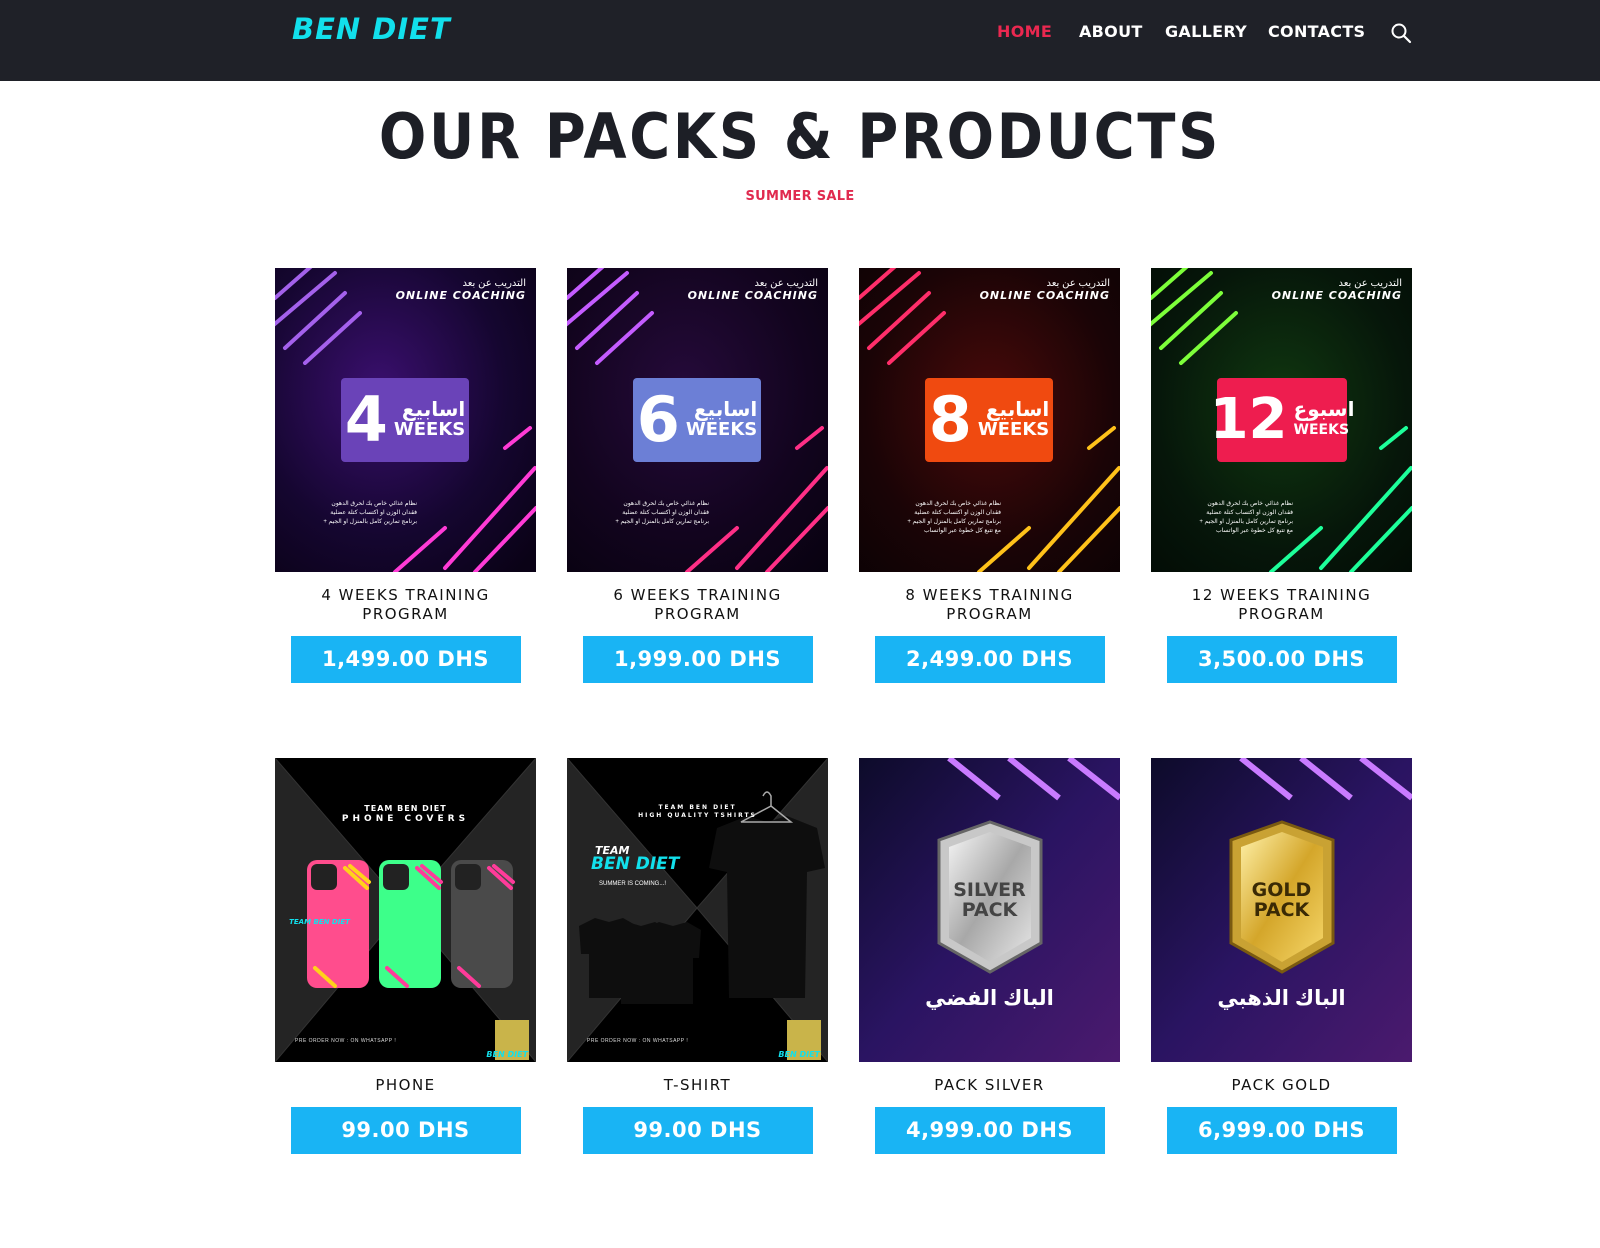 Image resolution: width=1600 pixels, height=1248 pixels. I want to click on product-name: PACK SILVER, so click(989, 1085).